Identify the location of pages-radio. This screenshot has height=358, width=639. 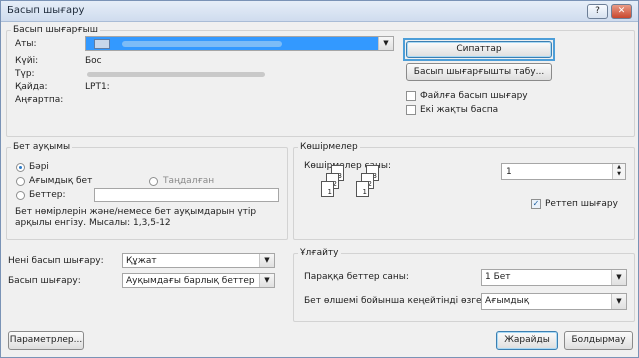
(20, 195).